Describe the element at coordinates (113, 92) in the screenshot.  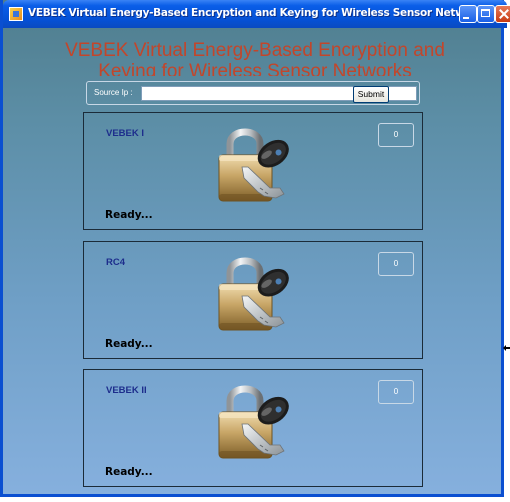
I see `source-ip-label: Source Ip :` at that location.